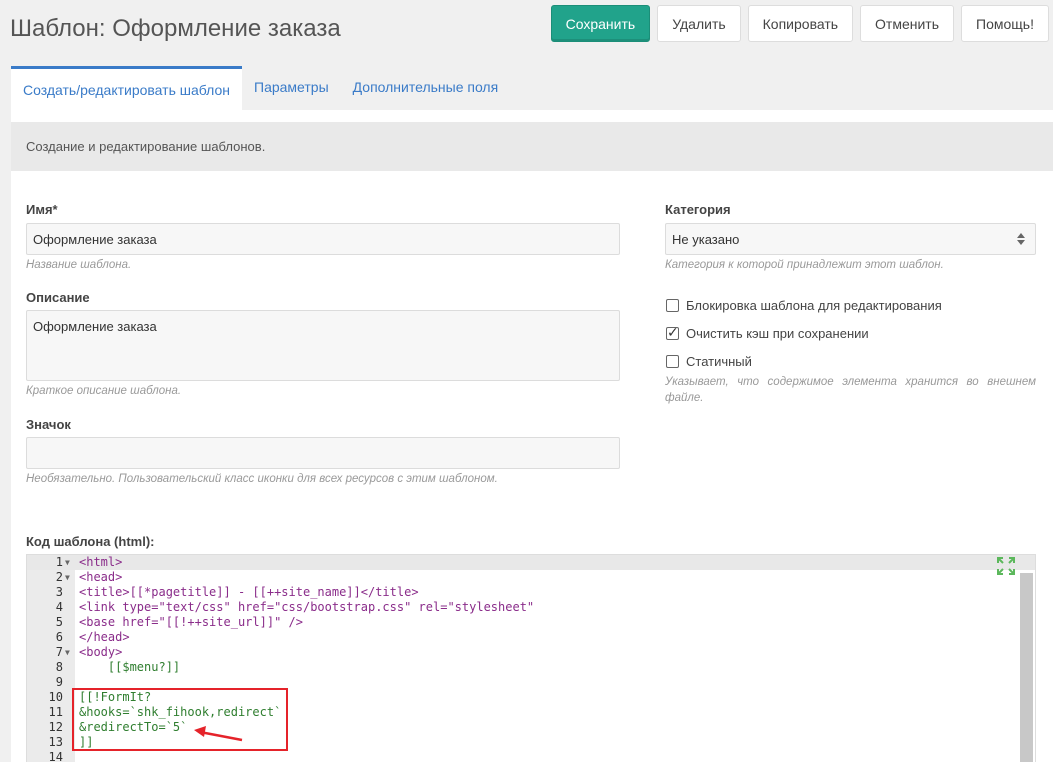 Image resolution: width=1053 pixels, height=762 pixels. What do you see at coordinates (699, 23) in the screenshot?
I see `delete-button: Удалить` at bounding box center [699, 23].